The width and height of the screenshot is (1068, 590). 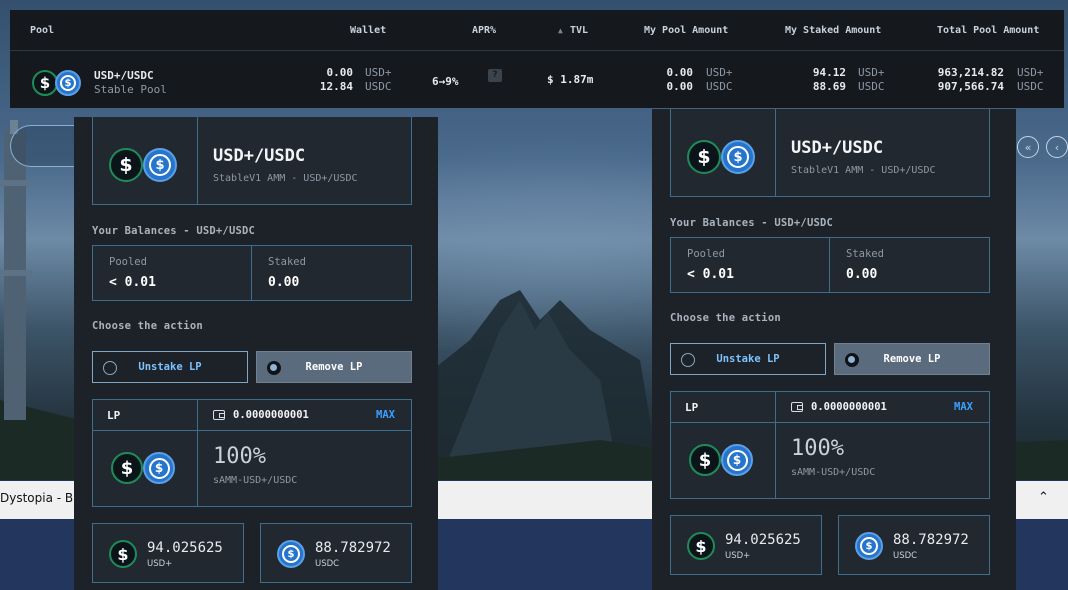 What do you see at coordinates (284, 282) in the screenshot?
I see `staked-value: 0.00` at bounding box center [284, 282].